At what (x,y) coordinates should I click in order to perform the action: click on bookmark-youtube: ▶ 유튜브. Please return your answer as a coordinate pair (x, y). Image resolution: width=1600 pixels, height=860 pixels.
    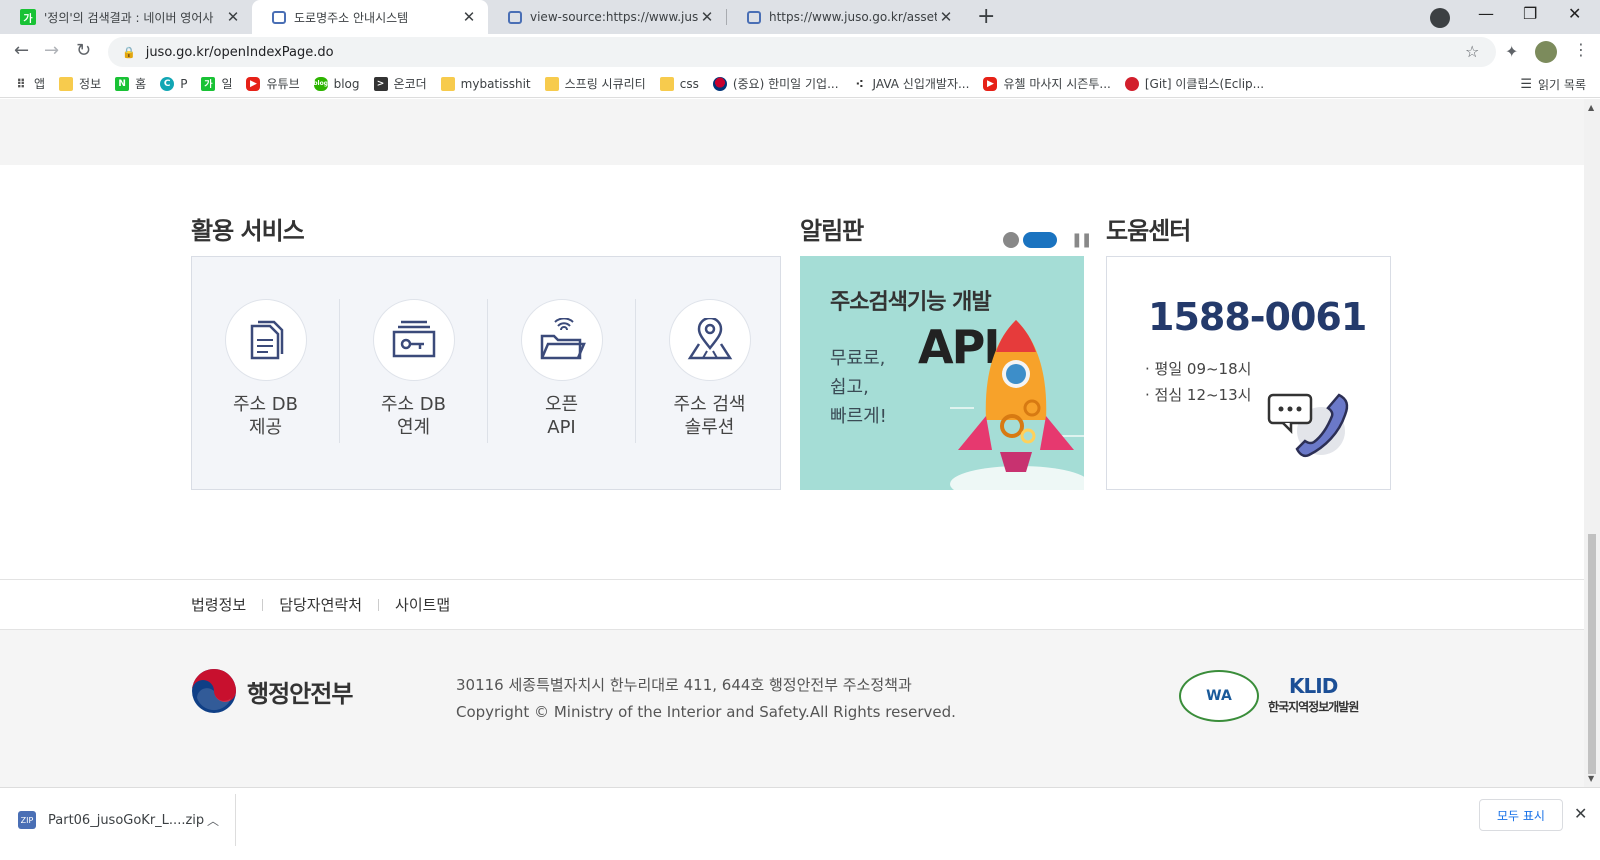
    Looking at the image, I should click on (273, 83).